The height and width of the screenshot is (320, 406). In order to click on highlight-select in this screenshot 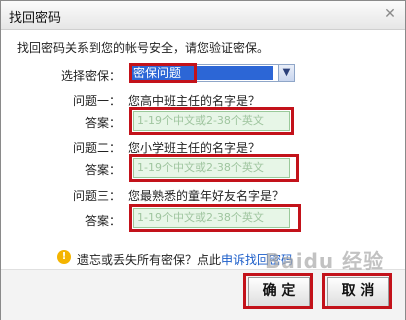, I will do `click(163, 73)`.